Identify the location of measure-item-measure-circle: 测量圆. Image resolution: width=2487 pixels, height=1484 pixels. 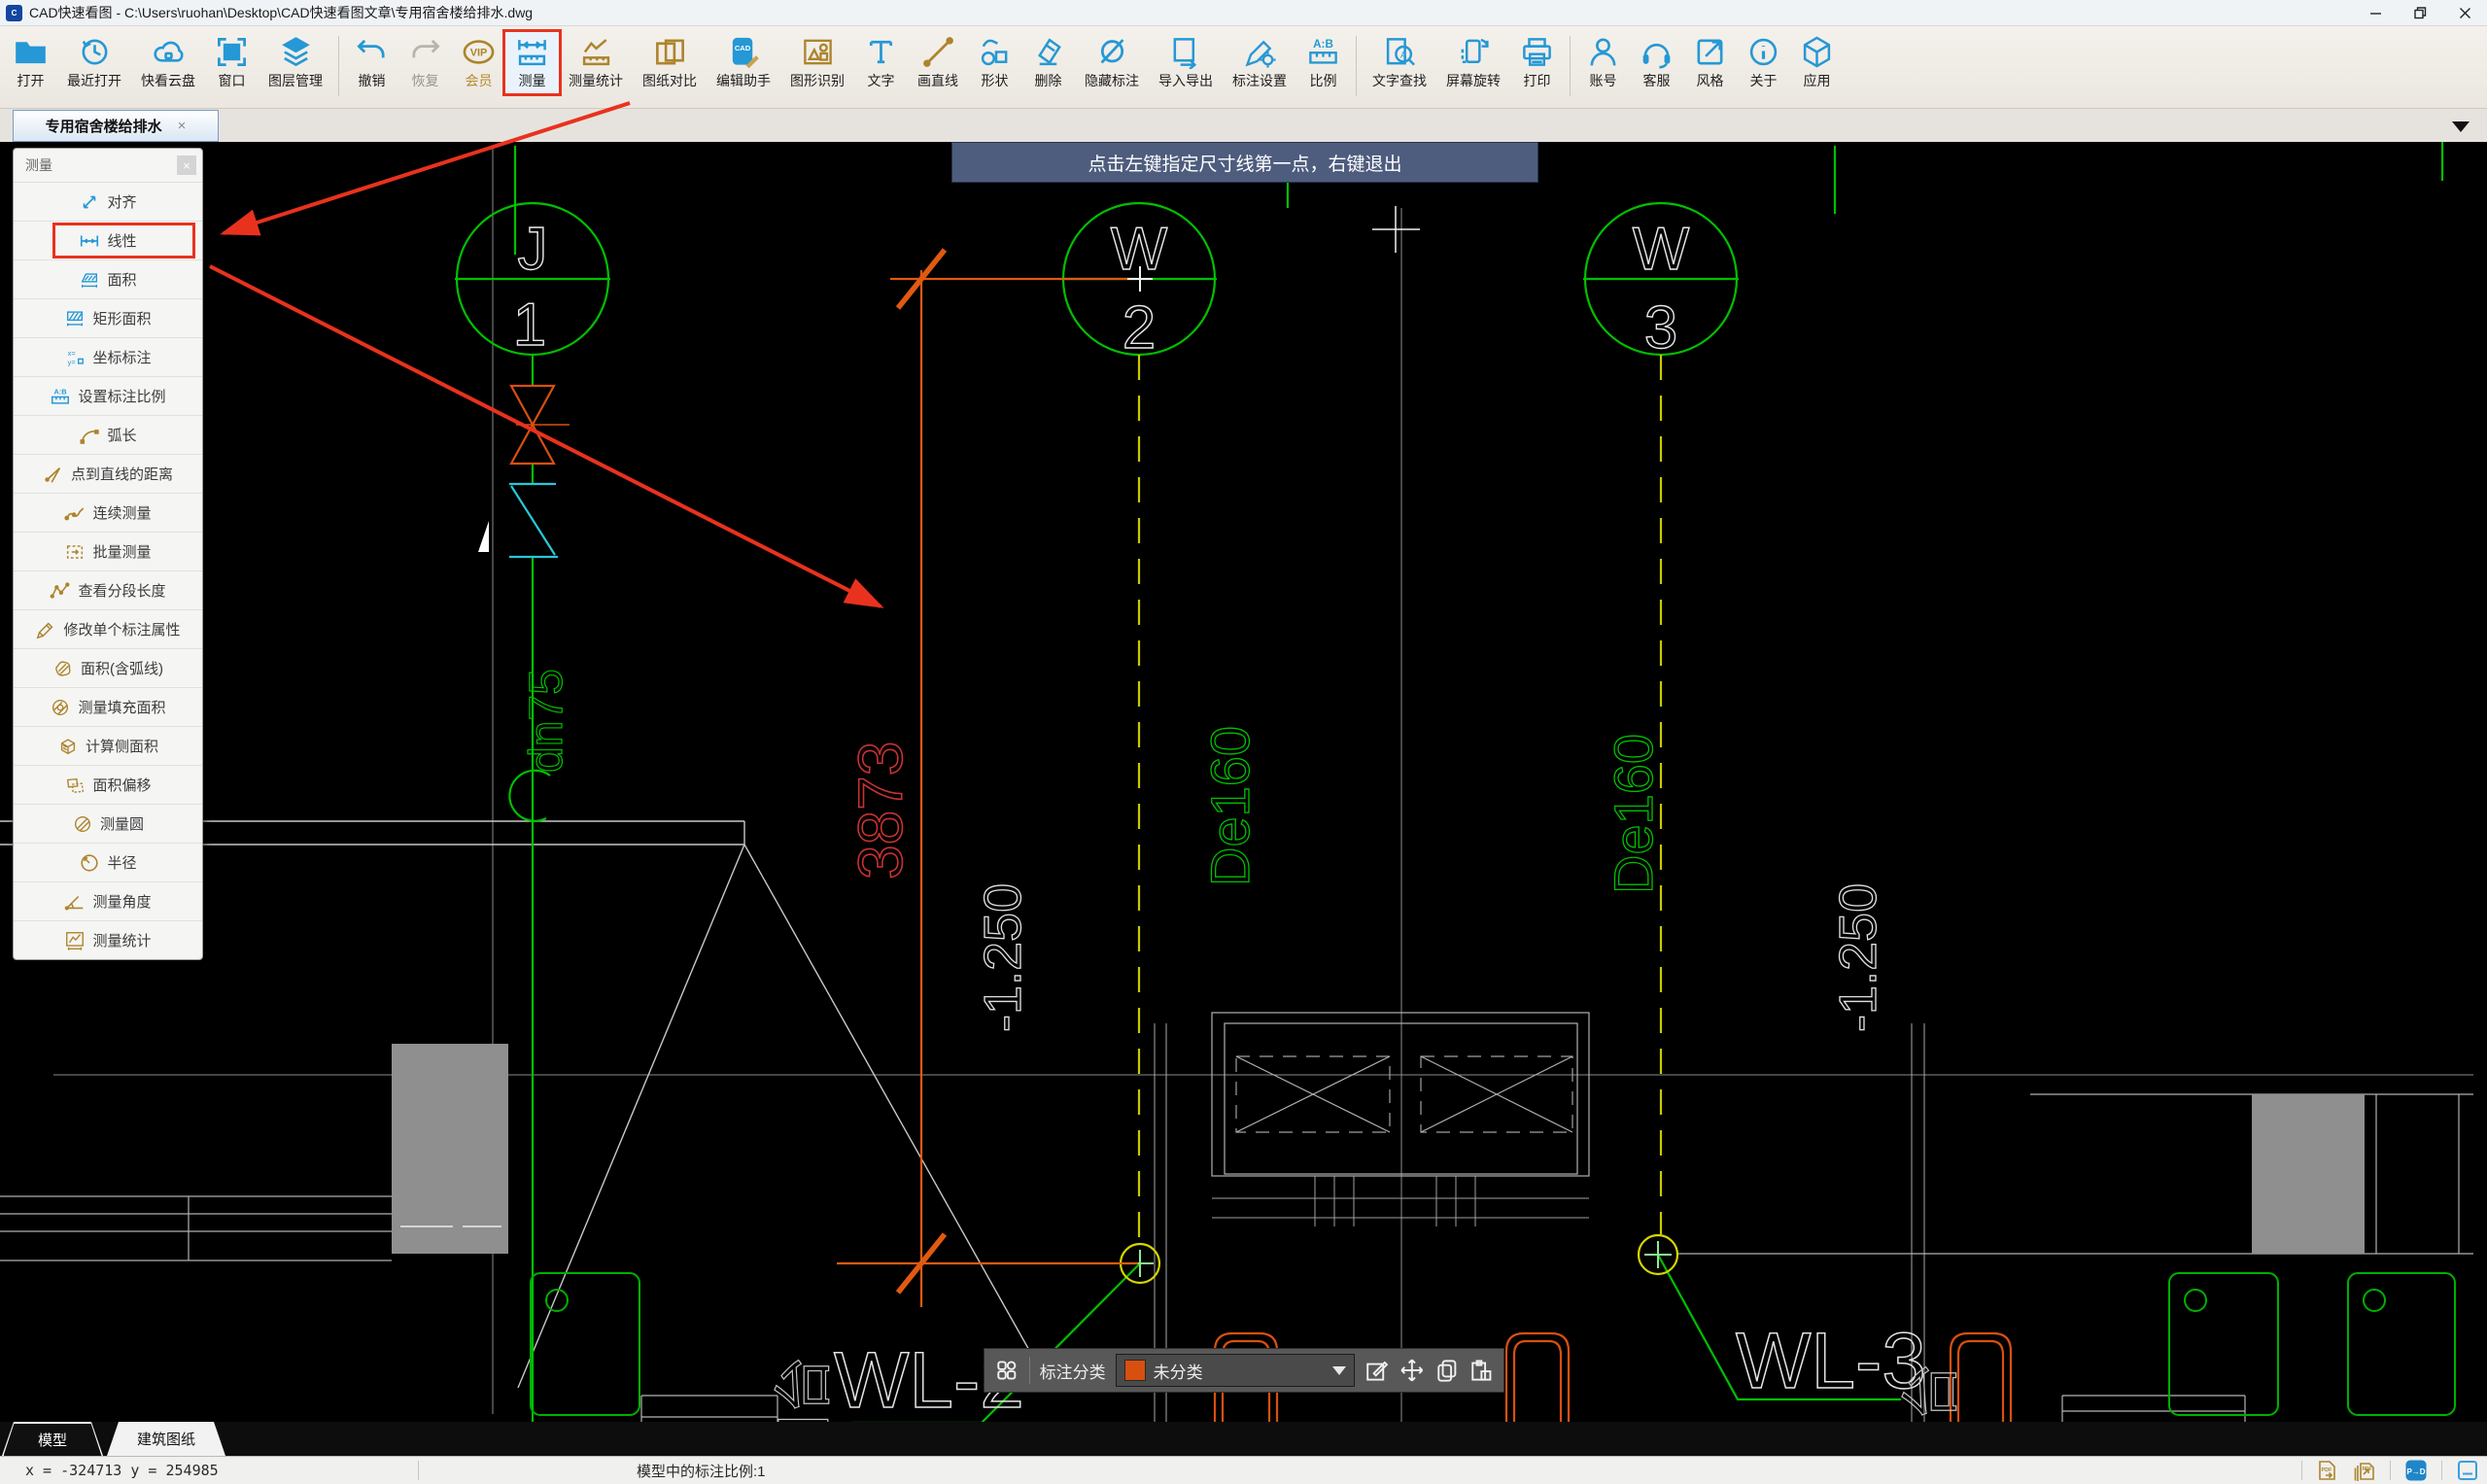
(108, 823).